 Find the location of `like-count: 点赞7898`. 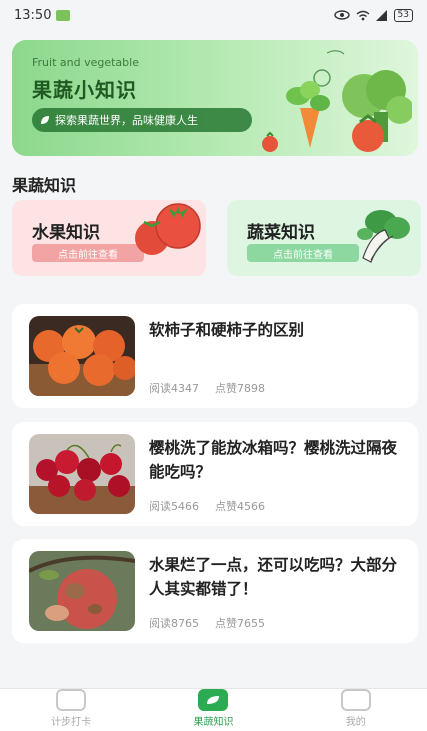

like-count: 点赞7898 is located at coordinates (240, 388).